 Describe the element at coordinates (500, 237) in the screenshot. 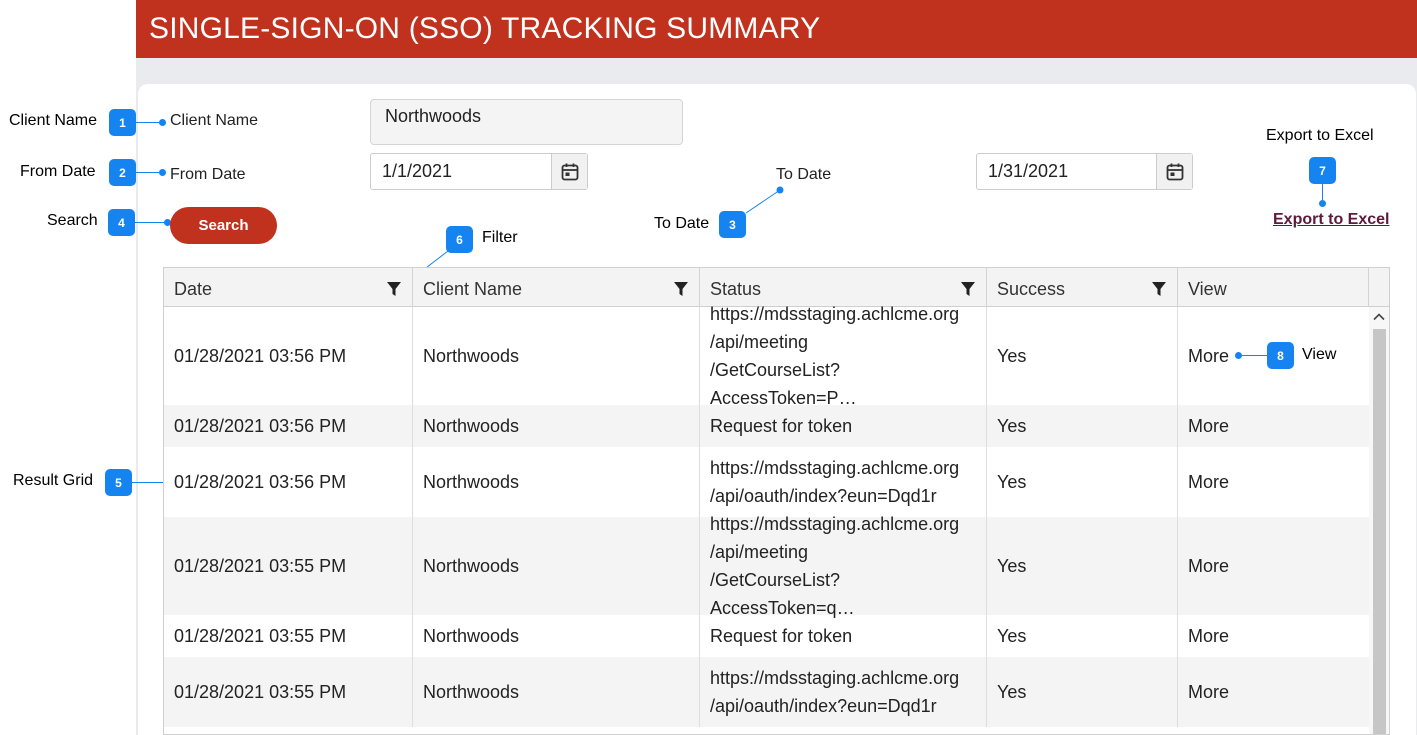

I see `annotation-filter-text: Filter` at that location.